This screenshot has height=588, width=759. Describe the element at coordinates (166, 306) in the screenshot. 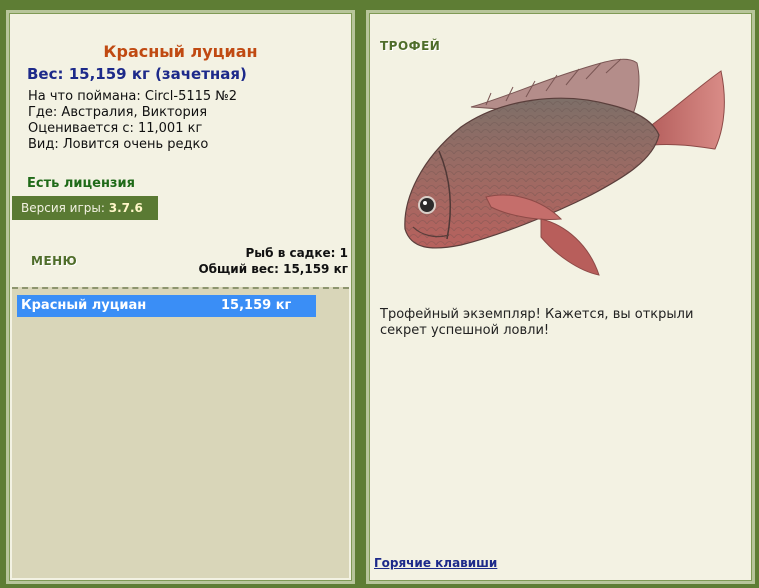

I see `list-item: Красный луциан 15,159 кг` at that location.